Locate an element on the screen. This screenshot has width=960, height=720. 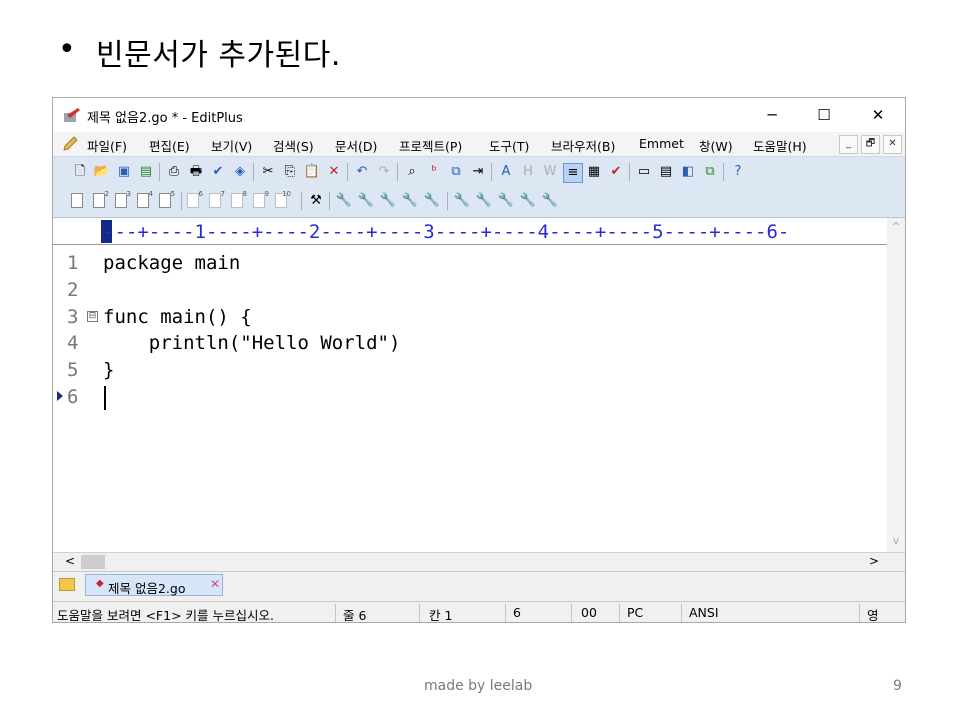
menu-browser: 브라우저(B) is located at coordinates (583, 145).